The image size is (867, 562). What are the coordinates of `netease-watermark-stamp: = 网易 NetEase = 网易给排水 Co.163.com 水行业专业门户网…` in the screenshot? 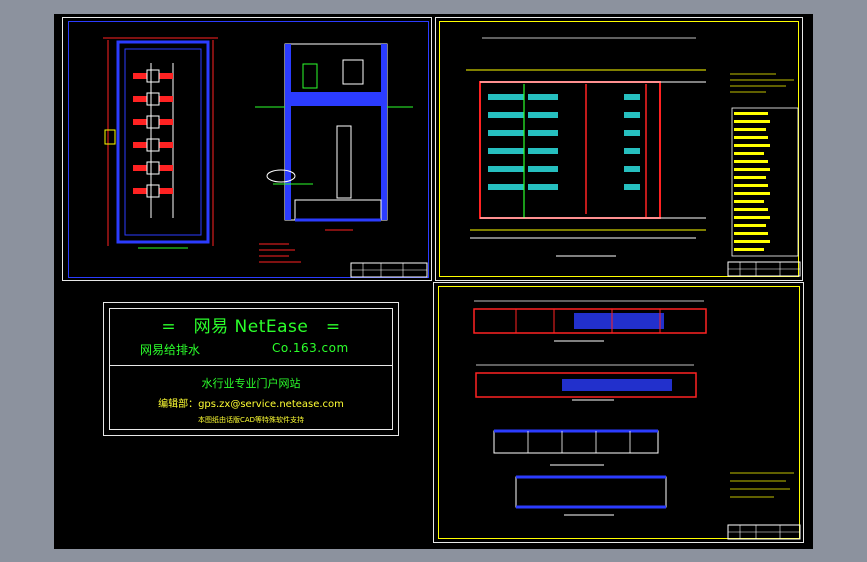 It's located at (251, 369).